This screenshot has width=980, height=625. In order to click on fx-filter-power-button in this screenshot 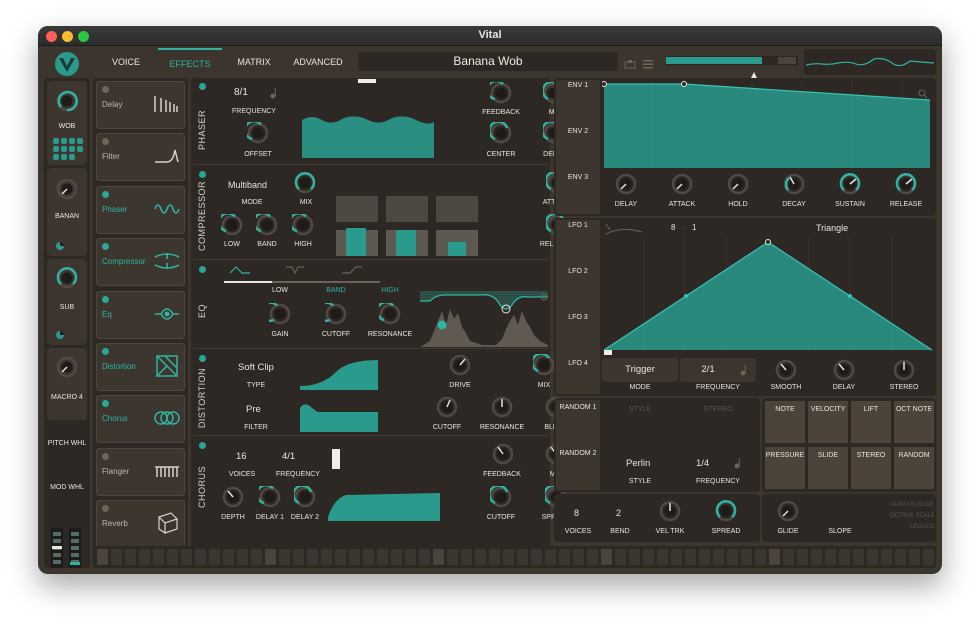, I will do `click(105, 142)`.